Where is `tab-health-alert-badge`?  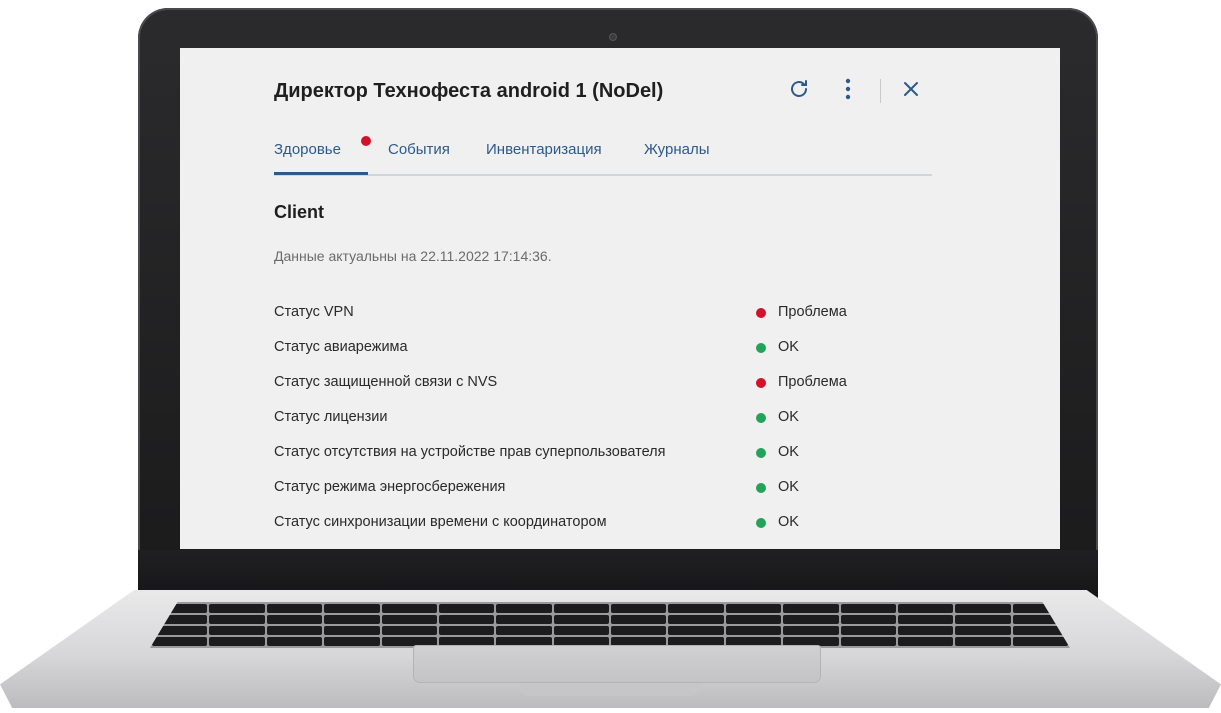 tab-health-alert-badge is located at coordinates (366, 141).